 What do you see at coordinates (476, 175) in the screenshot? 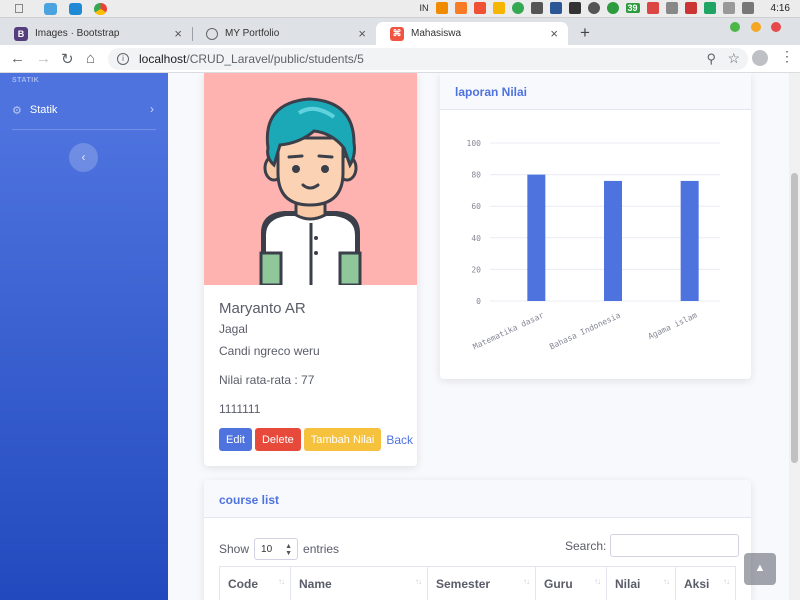
I see `y-tick-label: 80` at bounding box center [476, 175].